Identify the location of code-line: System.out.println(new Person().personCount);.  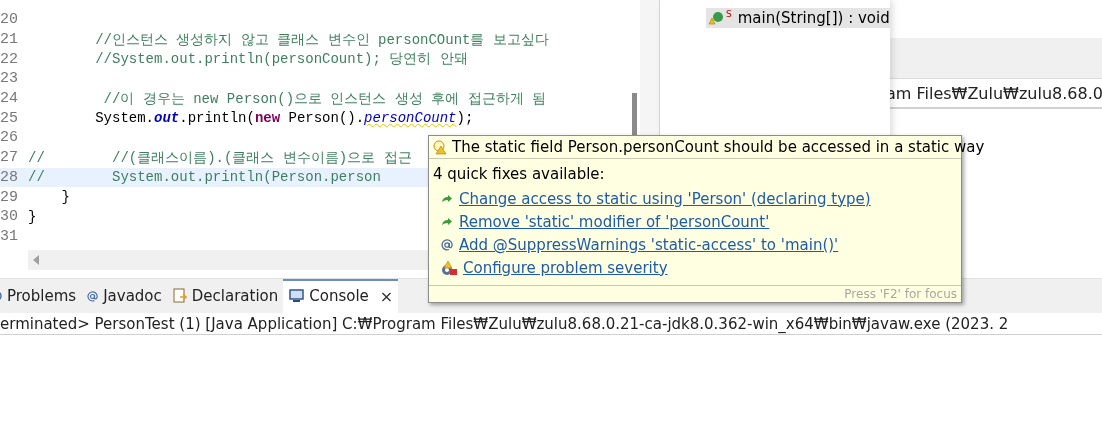
(284, 118).